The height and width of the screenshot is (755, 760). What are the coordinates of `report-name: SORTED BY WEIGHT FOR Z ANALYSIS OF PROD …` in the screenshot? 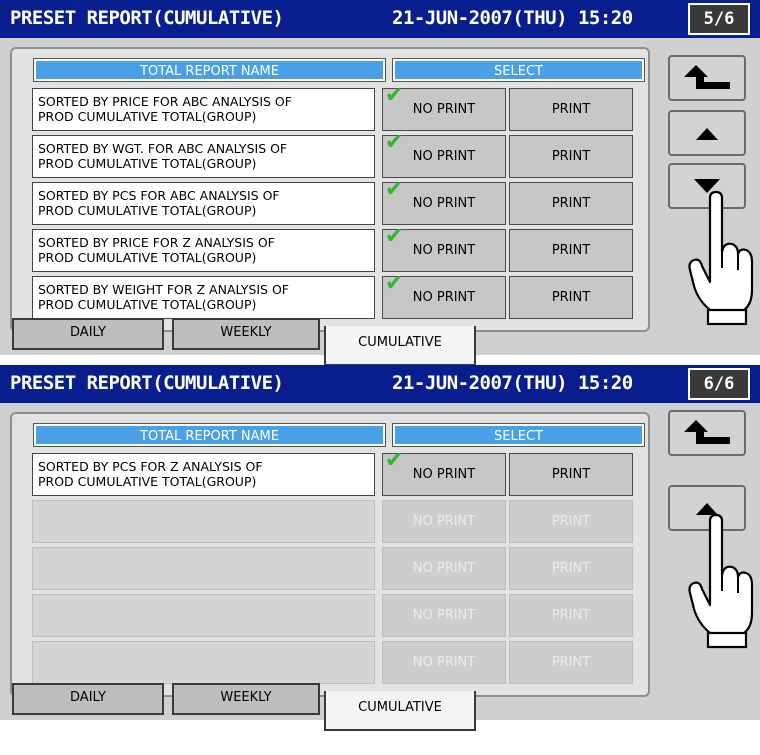 It's located at (203, 297).